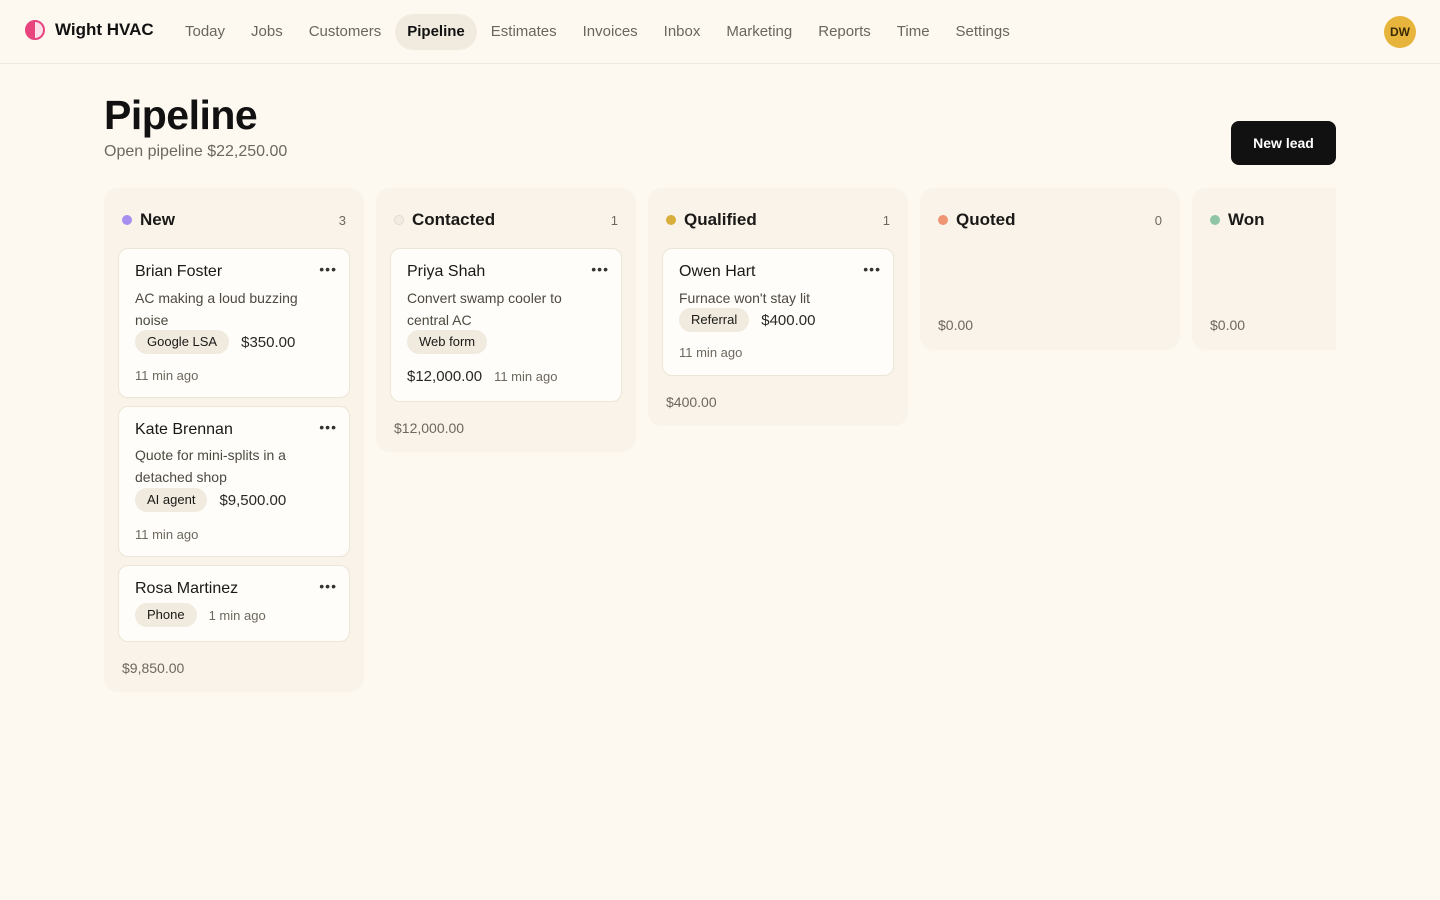 Image resolution: width=1440 pixels, height=900 pixels. I want to click on lead-amount: $350.00, so click(268, 342).